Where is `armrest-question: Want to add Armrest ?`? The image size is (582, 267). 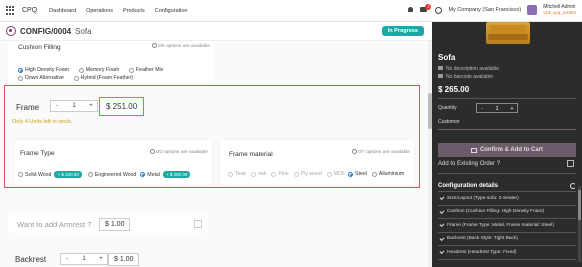 armrest-question: Want to add Armrest ? is located at coordinates (54, 224).